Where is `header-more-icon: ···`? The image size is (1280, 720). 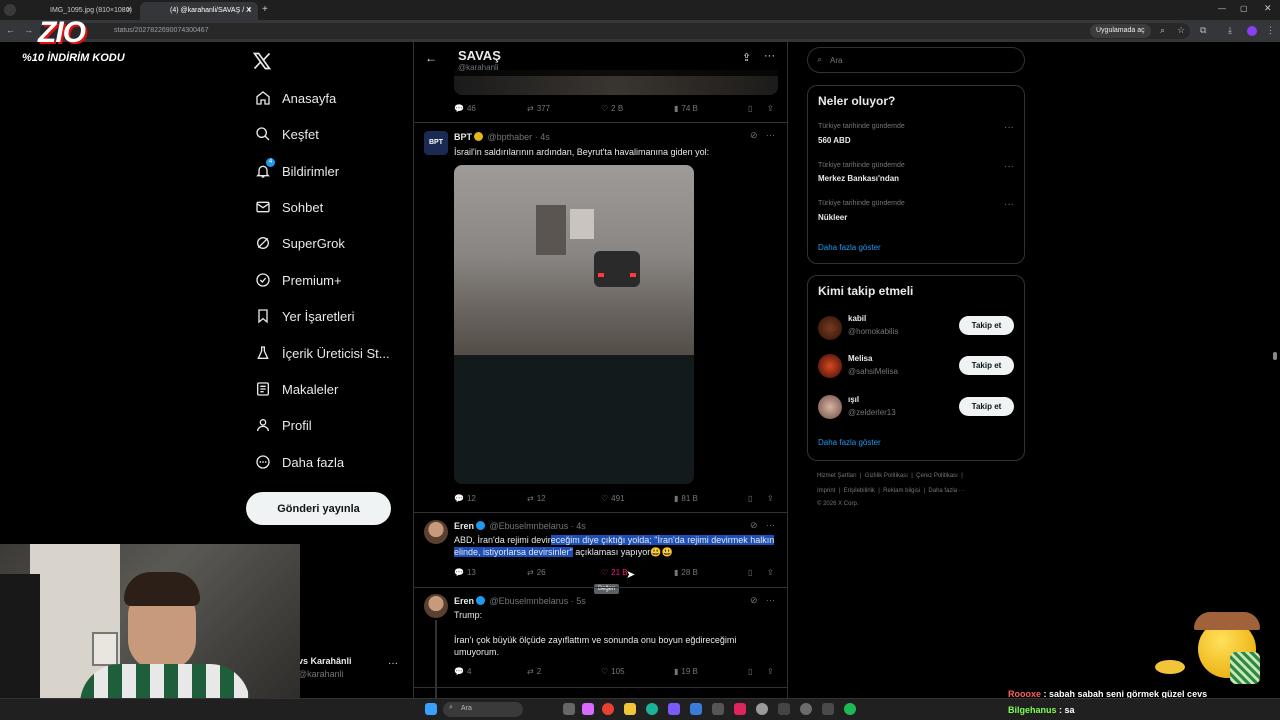 header-more-icon: ··· is located at coordinates (769, 56).